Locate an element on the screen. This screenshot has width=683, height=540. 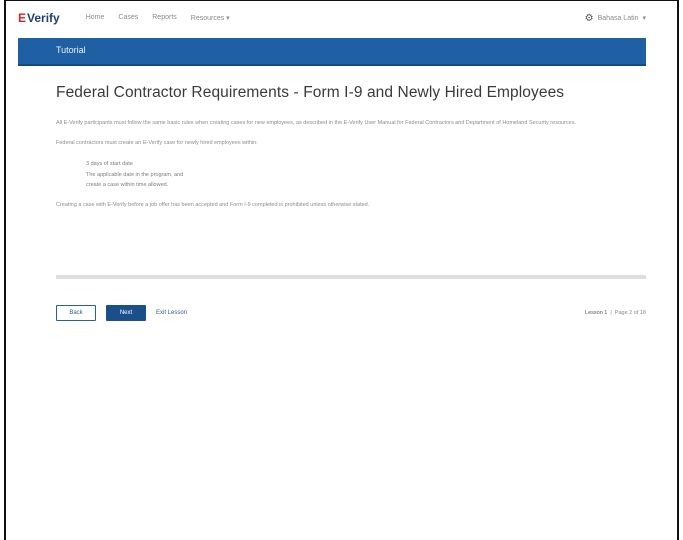
language-label: Bahasa Latin is located at coordinates (618, 18).